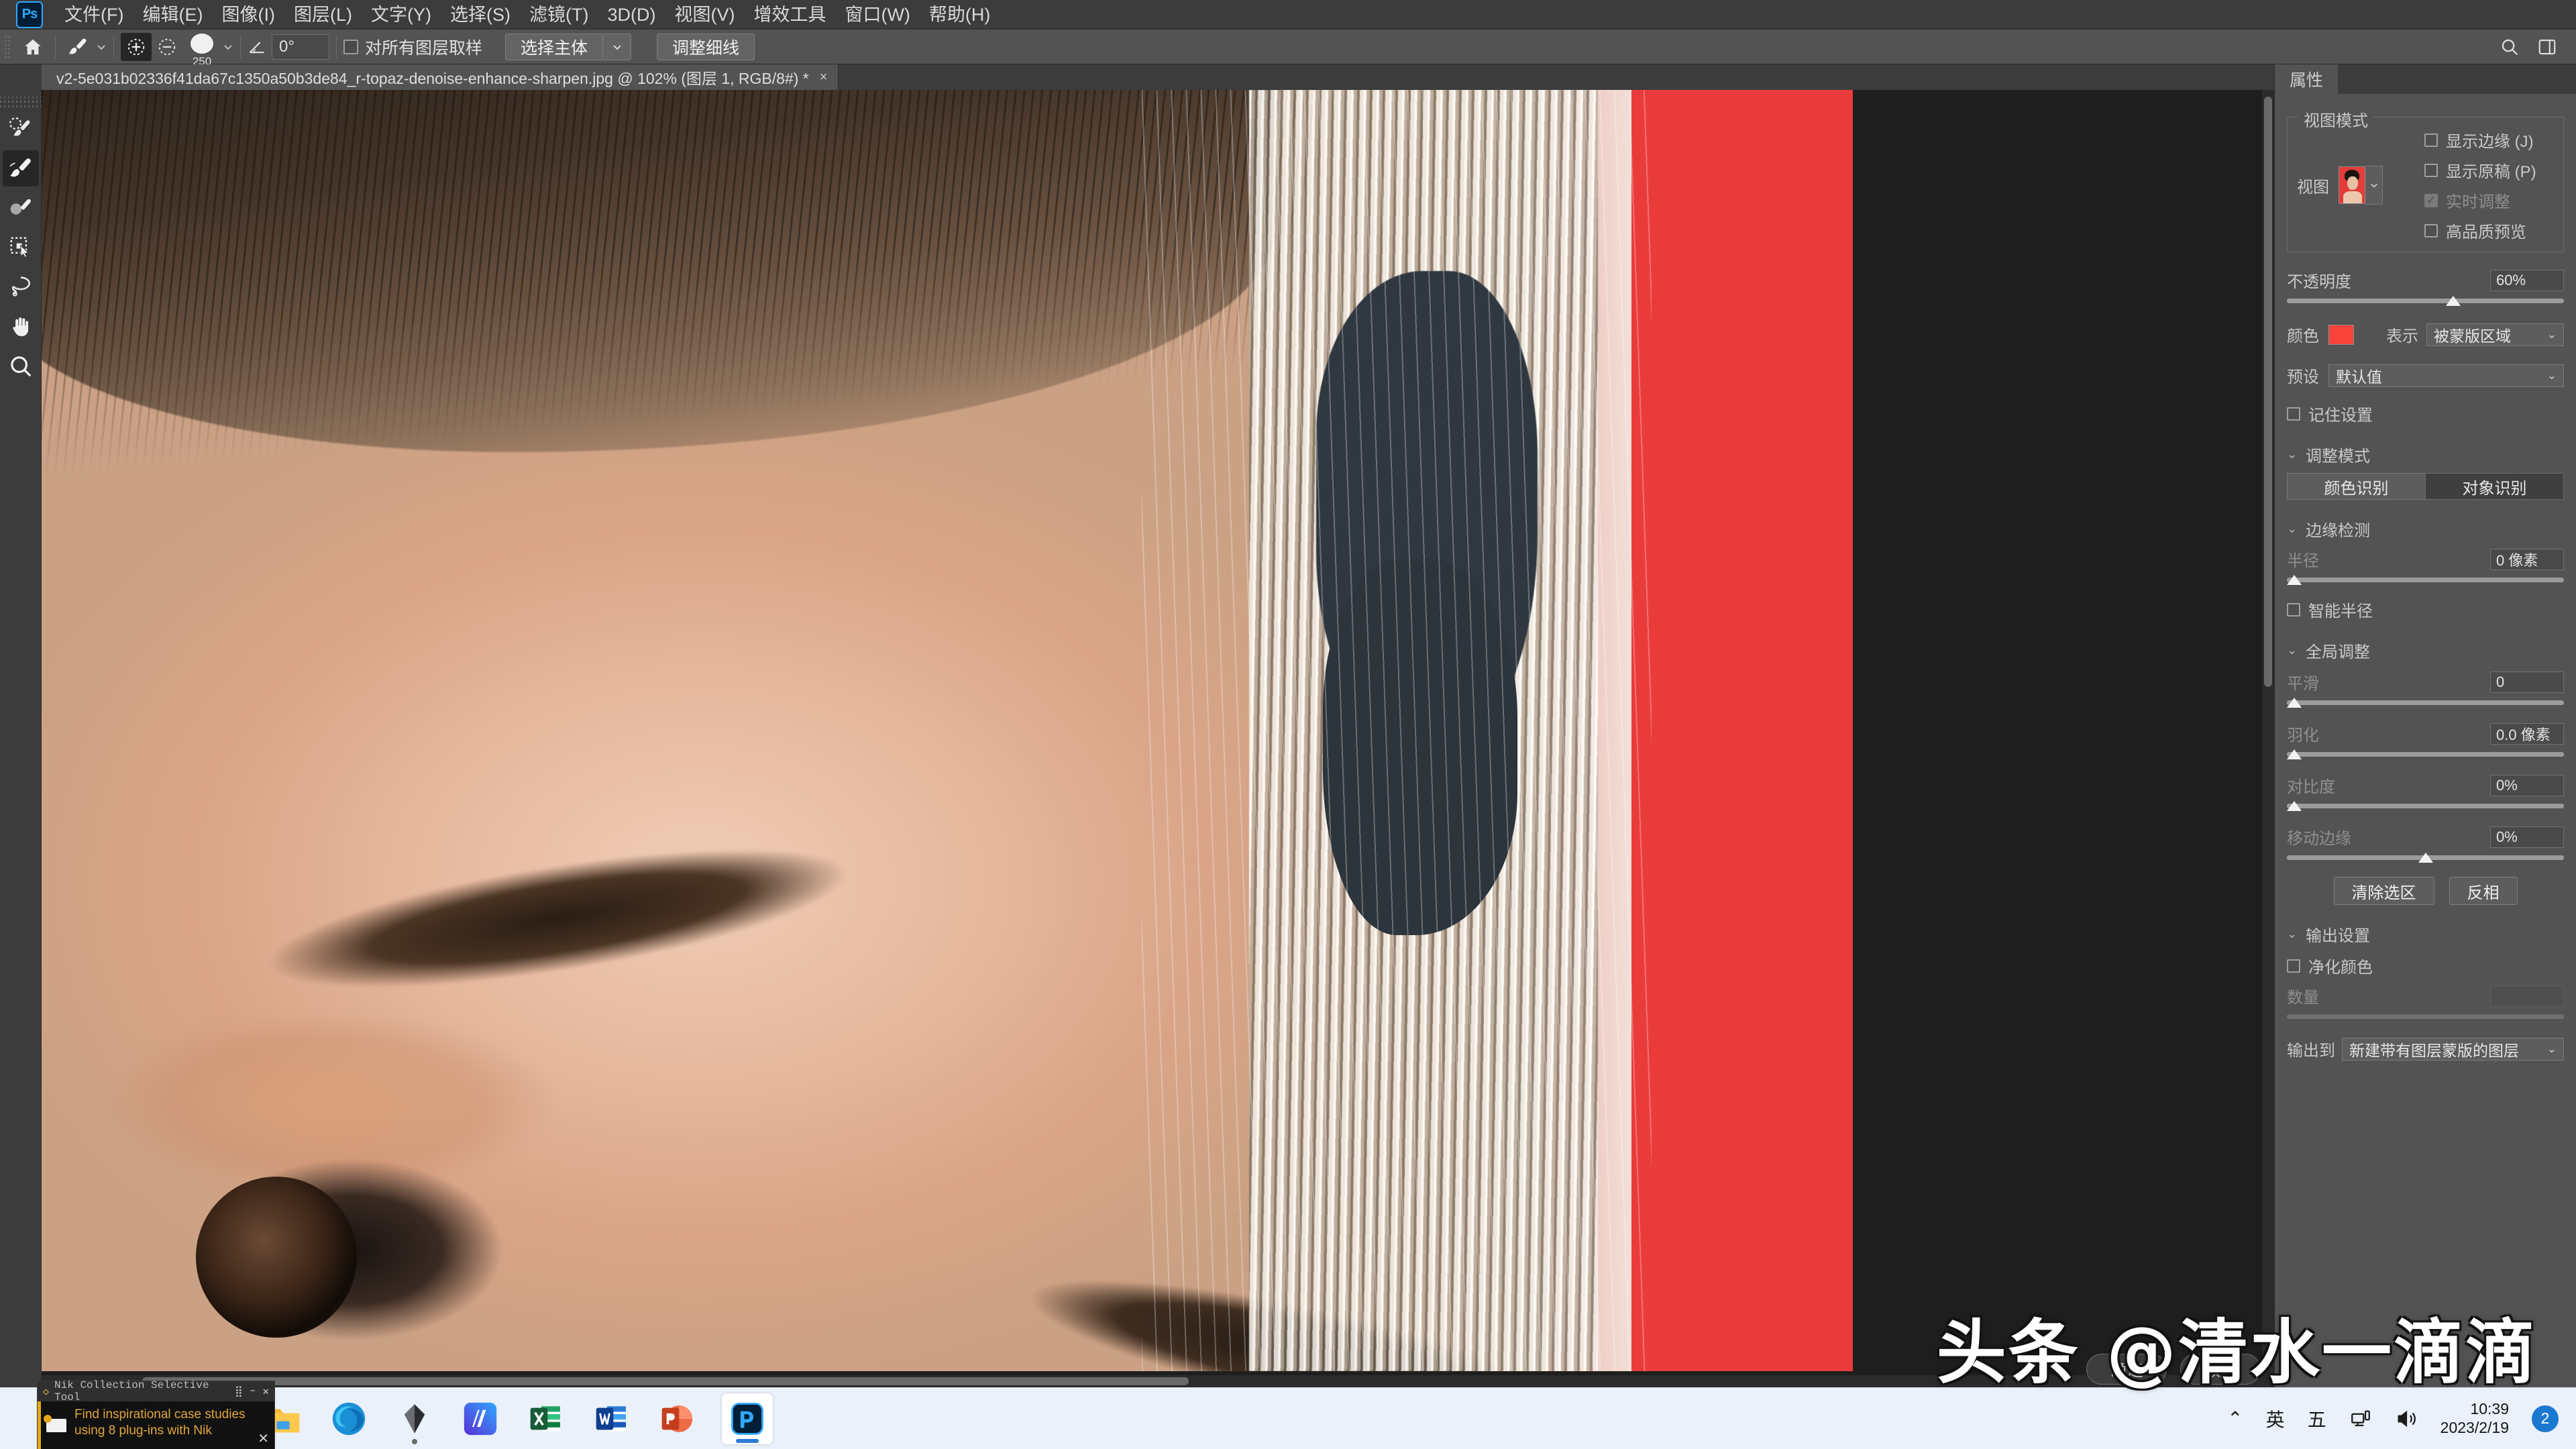 The height and width of the screenshot is (1449, 2576). I want to click on high-quality-preview-row: 高品质预览, so click(2489, 230).